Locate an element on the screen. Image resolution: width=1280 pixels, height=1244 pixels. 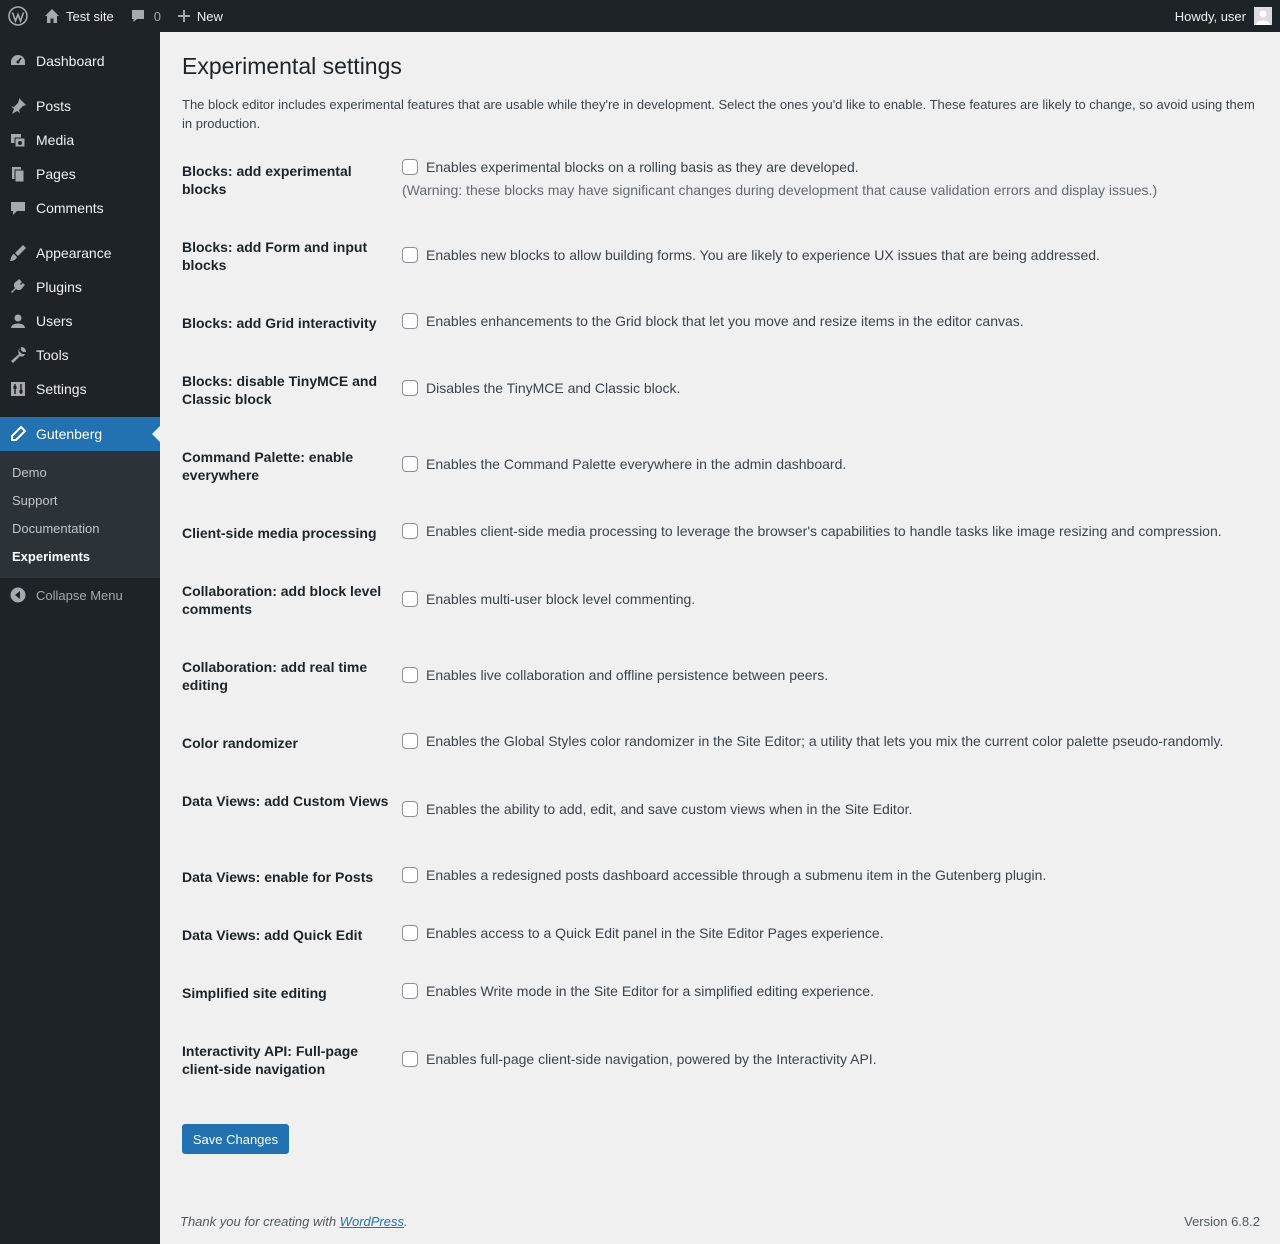
media-icon is located at coordinates (18, 140).